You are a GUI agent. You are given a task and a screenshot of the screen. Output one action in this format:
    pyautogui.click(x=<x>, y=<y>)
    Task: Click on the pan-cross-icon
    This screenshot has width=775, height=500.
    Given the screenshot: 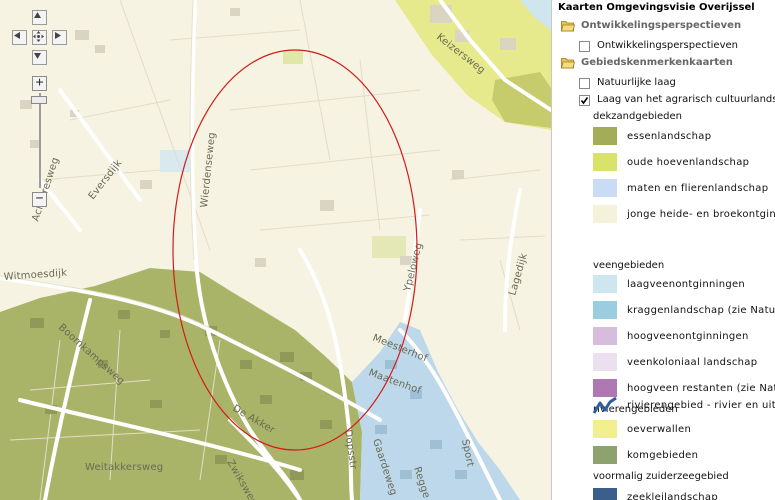 What is the action you would take?
    pyautogui.click(x=38, y=36)
    